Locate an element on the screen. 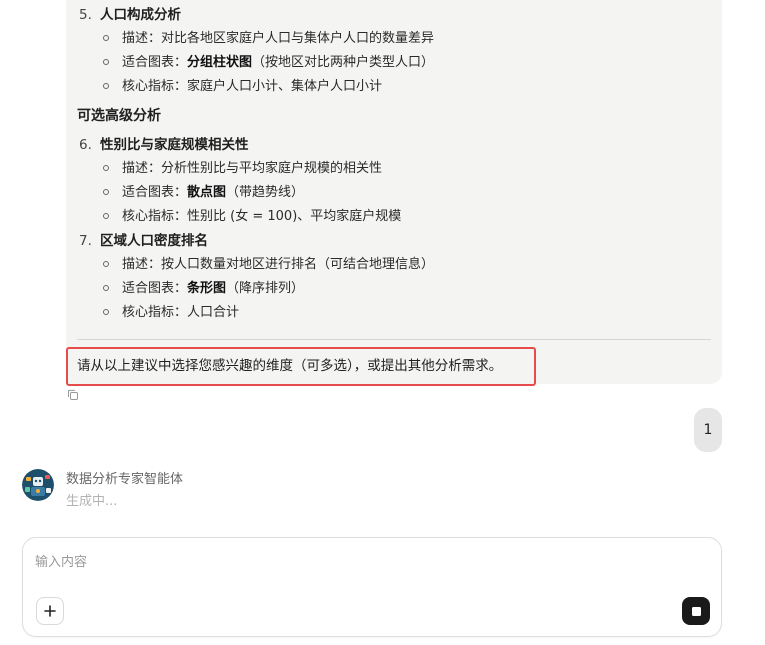  bullet-item: 描述：按人口数量对地区进行排名（可结合地理信息） is located at coordinates (268, 265).